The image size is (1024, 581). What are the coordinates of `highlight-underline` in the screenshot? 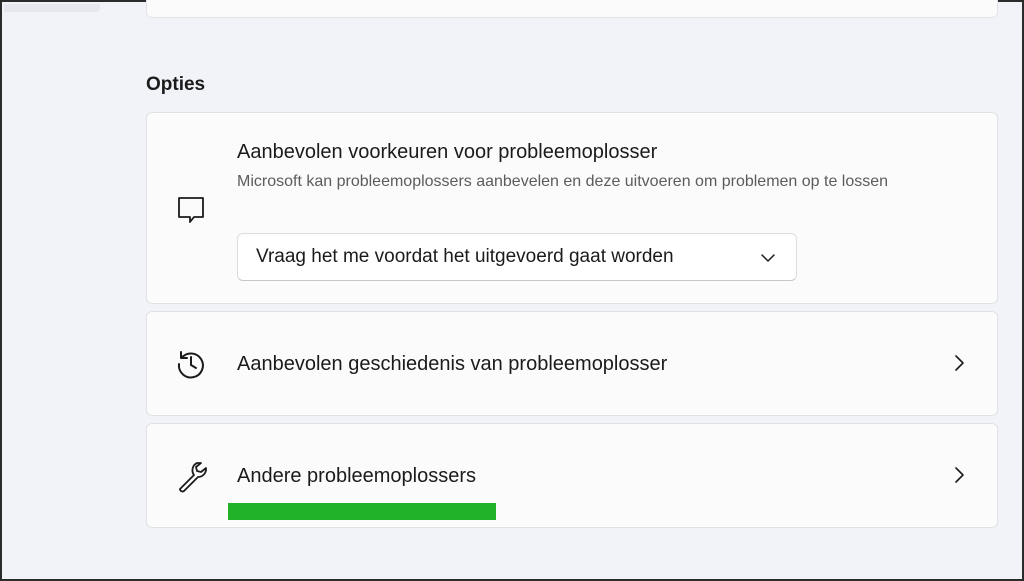 It's located at (362, 511).